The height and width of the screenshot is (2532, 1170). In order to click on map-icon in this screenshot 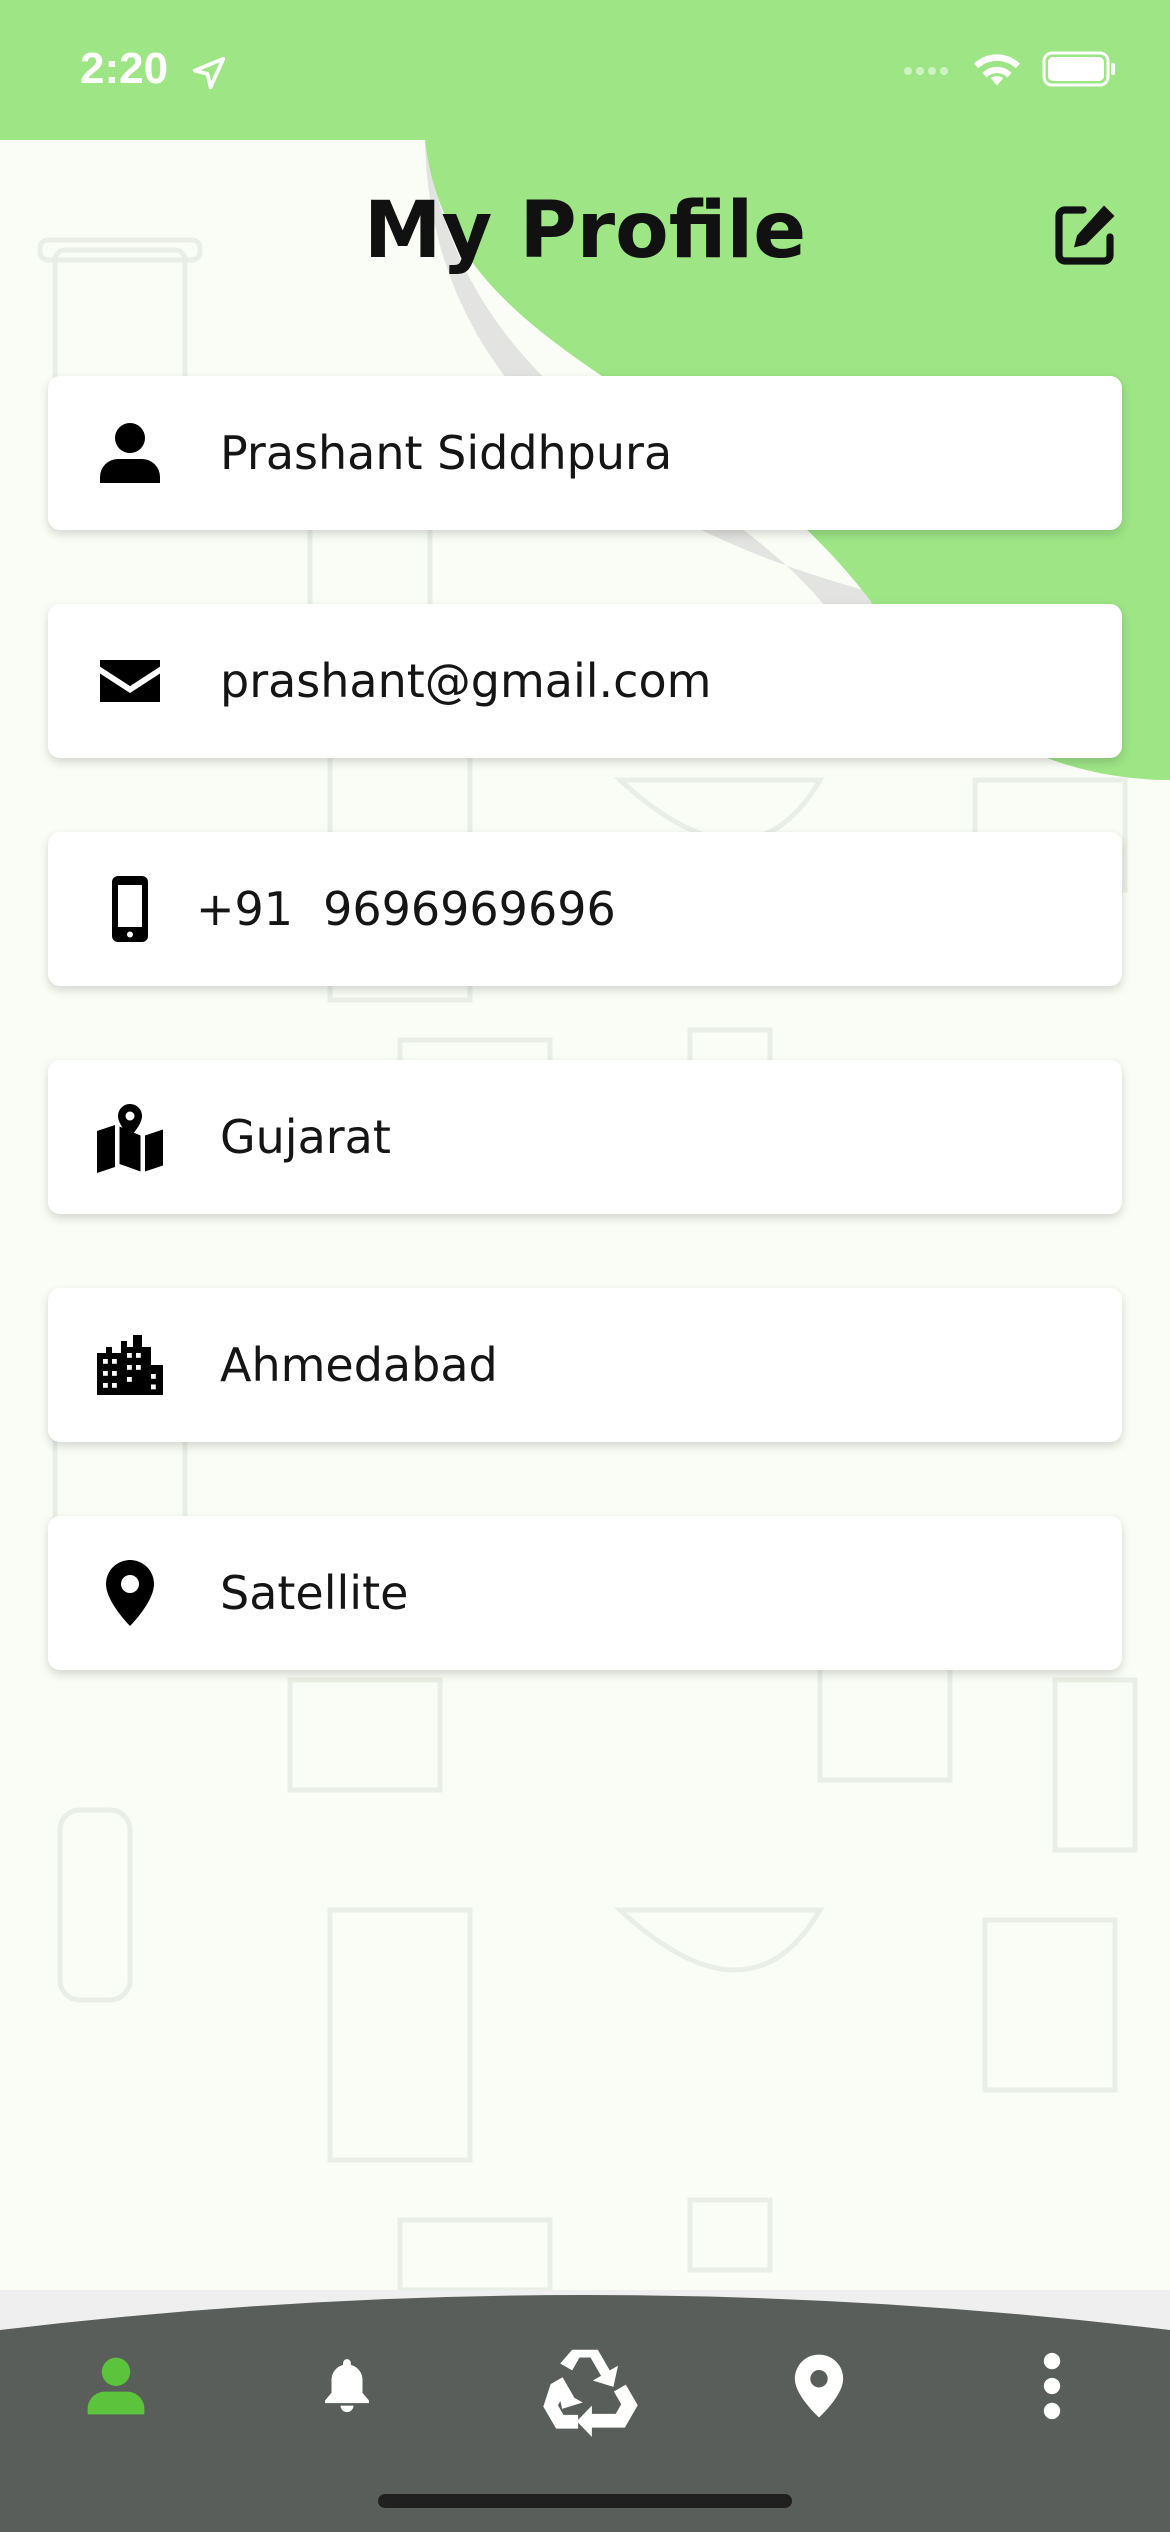, I will do `click(130, 1138)`.